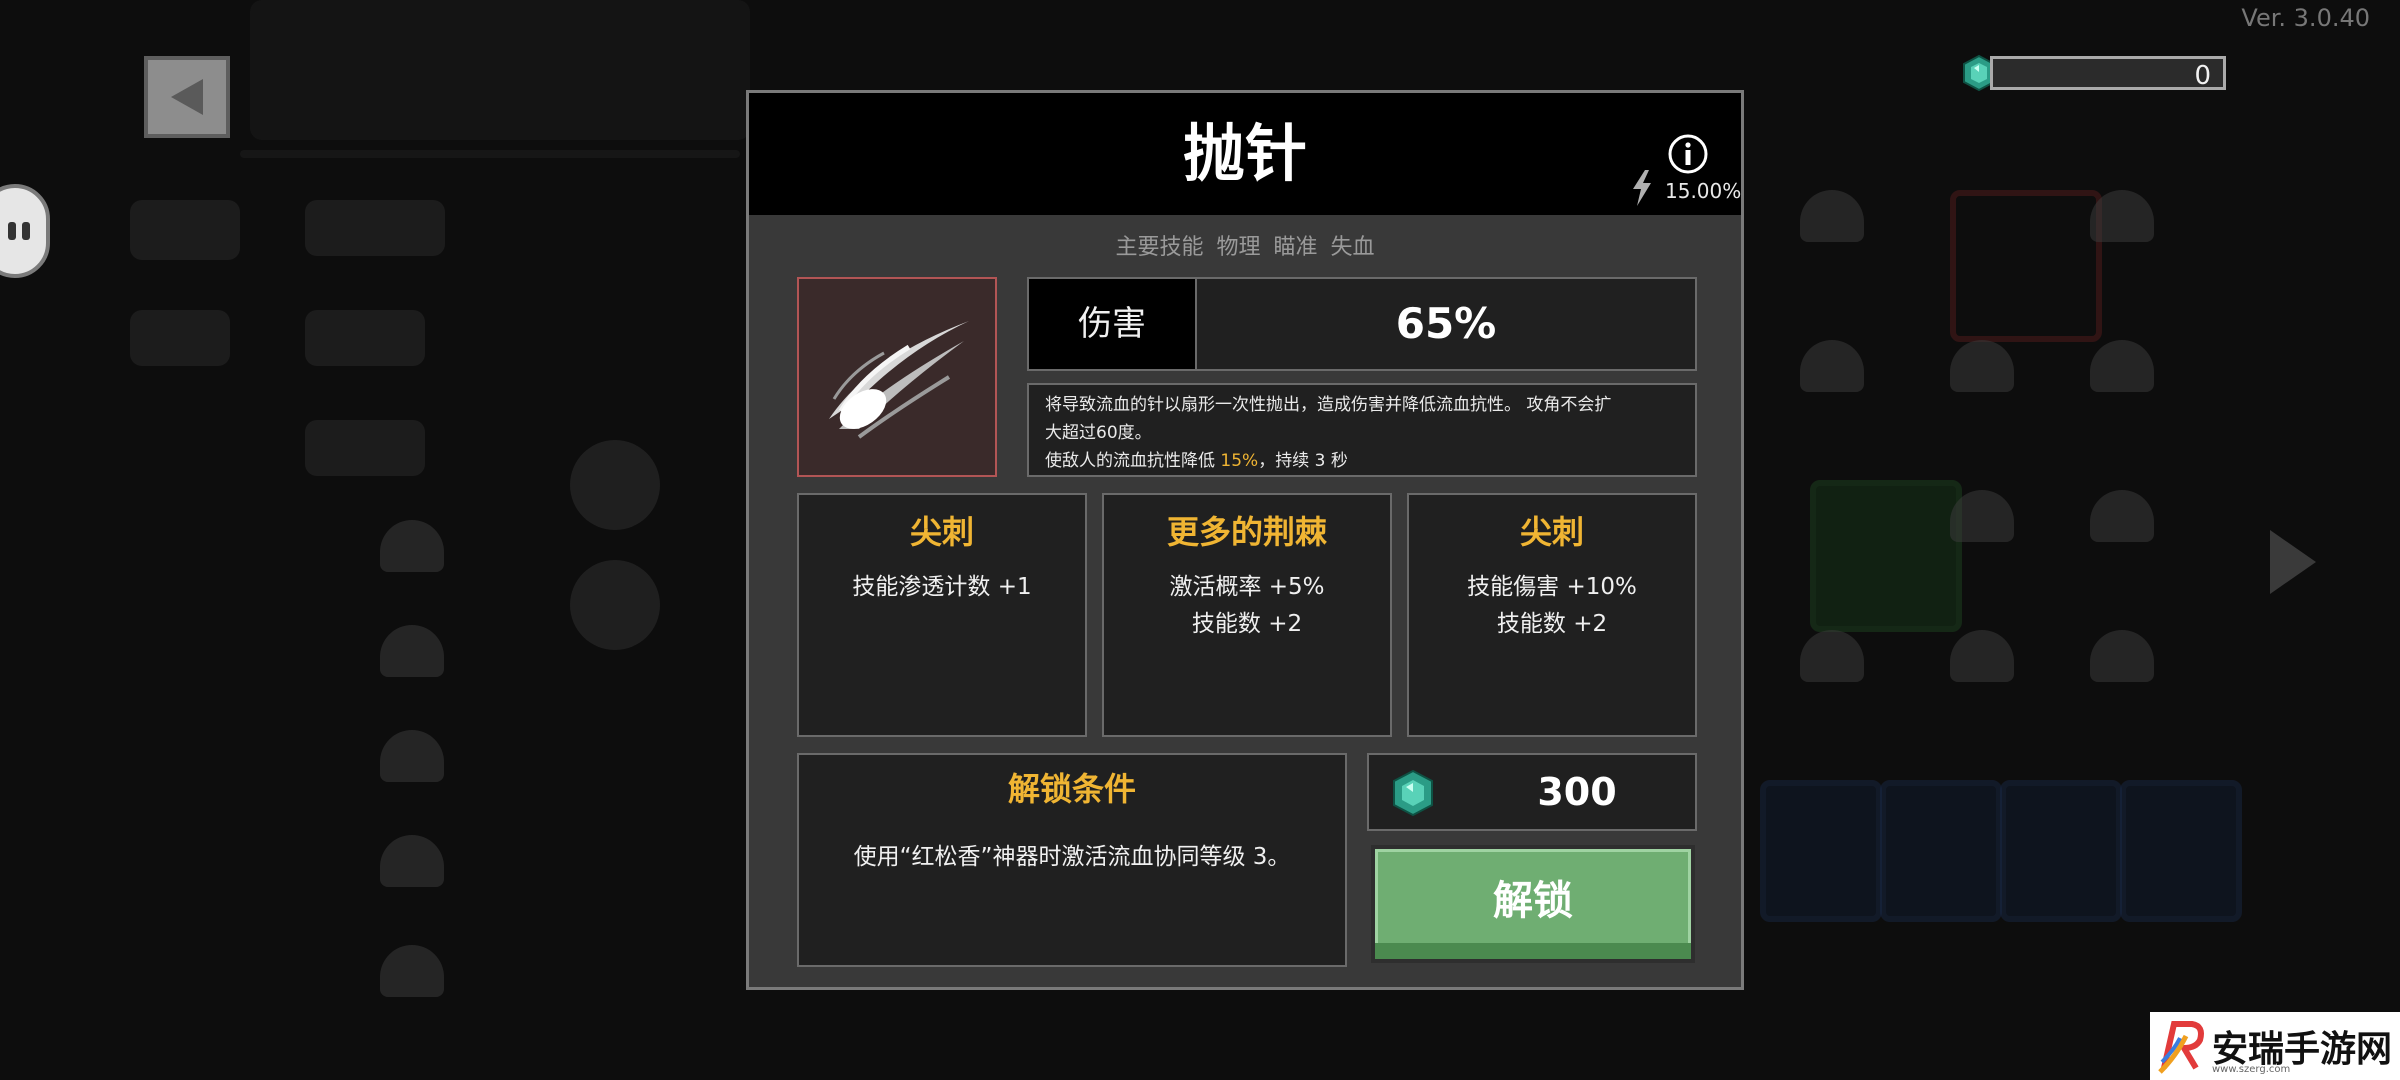 The image size is (2400, 1080). Describe the element at coordinates (1886, 556) in the screenshot. I see `bg-skill-slot-green` at that location.